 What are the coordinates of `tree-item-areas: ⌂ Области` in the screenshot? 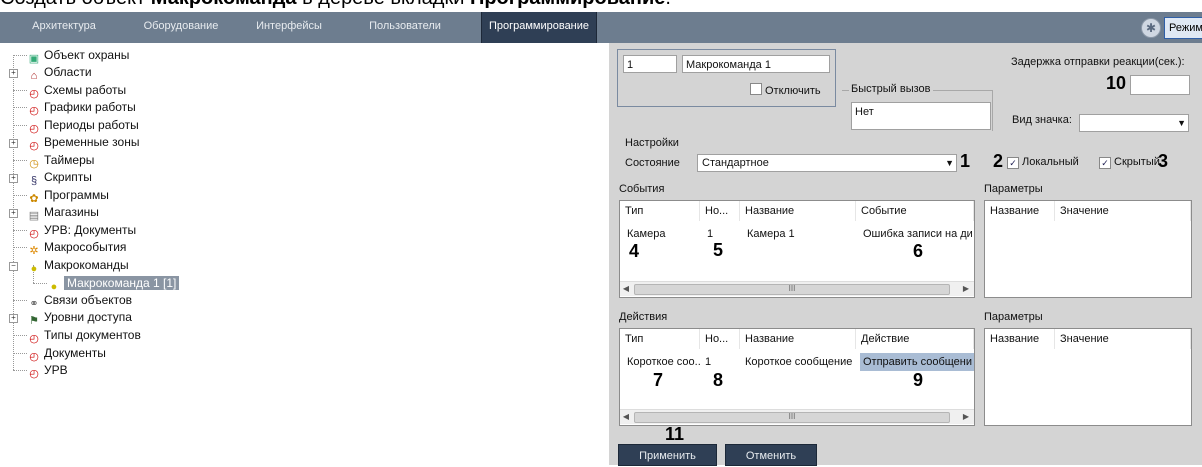 It's located at (59, 73).